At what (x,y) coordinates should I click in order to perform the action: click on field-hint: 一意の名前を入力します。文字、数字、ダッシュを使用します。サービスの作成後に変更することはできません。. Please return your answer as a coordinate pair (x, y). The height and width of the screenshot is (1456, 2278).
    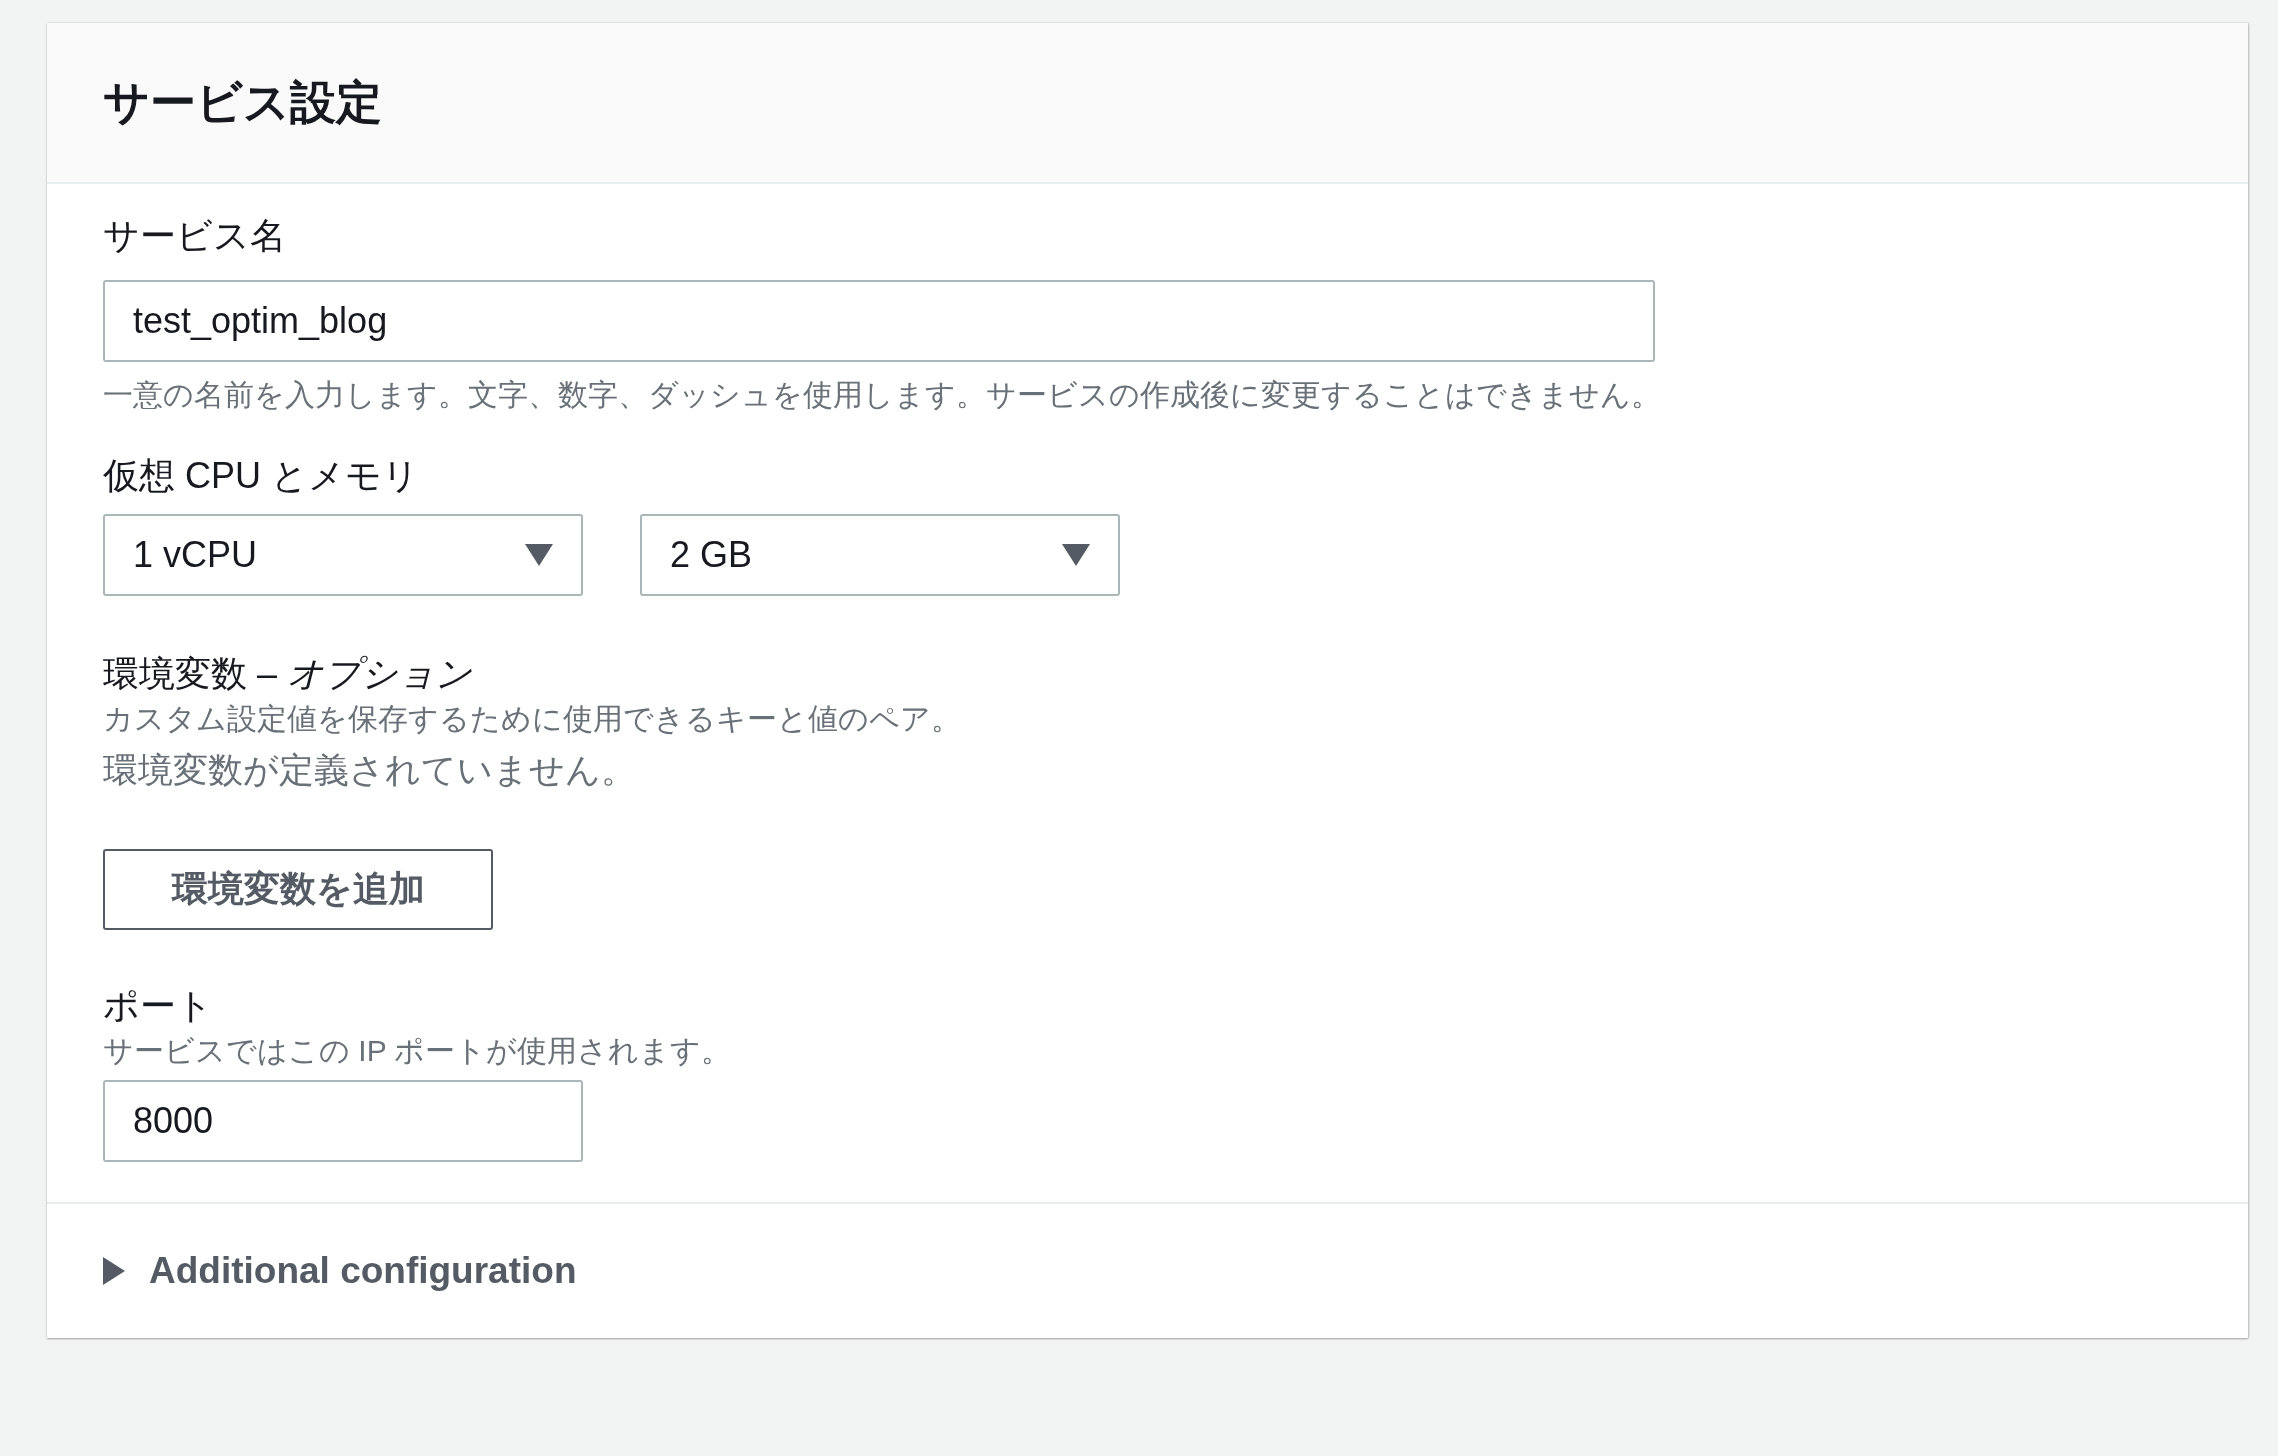
    Looking at the image, I should click on (882, 395).